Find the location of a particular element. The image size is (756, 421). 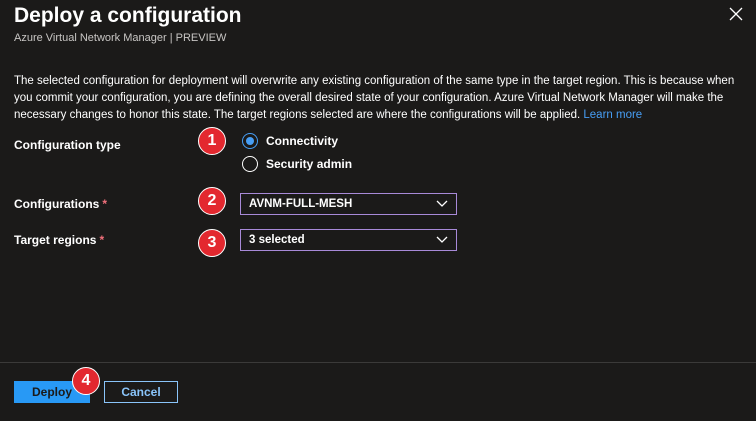

radio-connectivity: Connectivity is located at coordinates (290, 141).